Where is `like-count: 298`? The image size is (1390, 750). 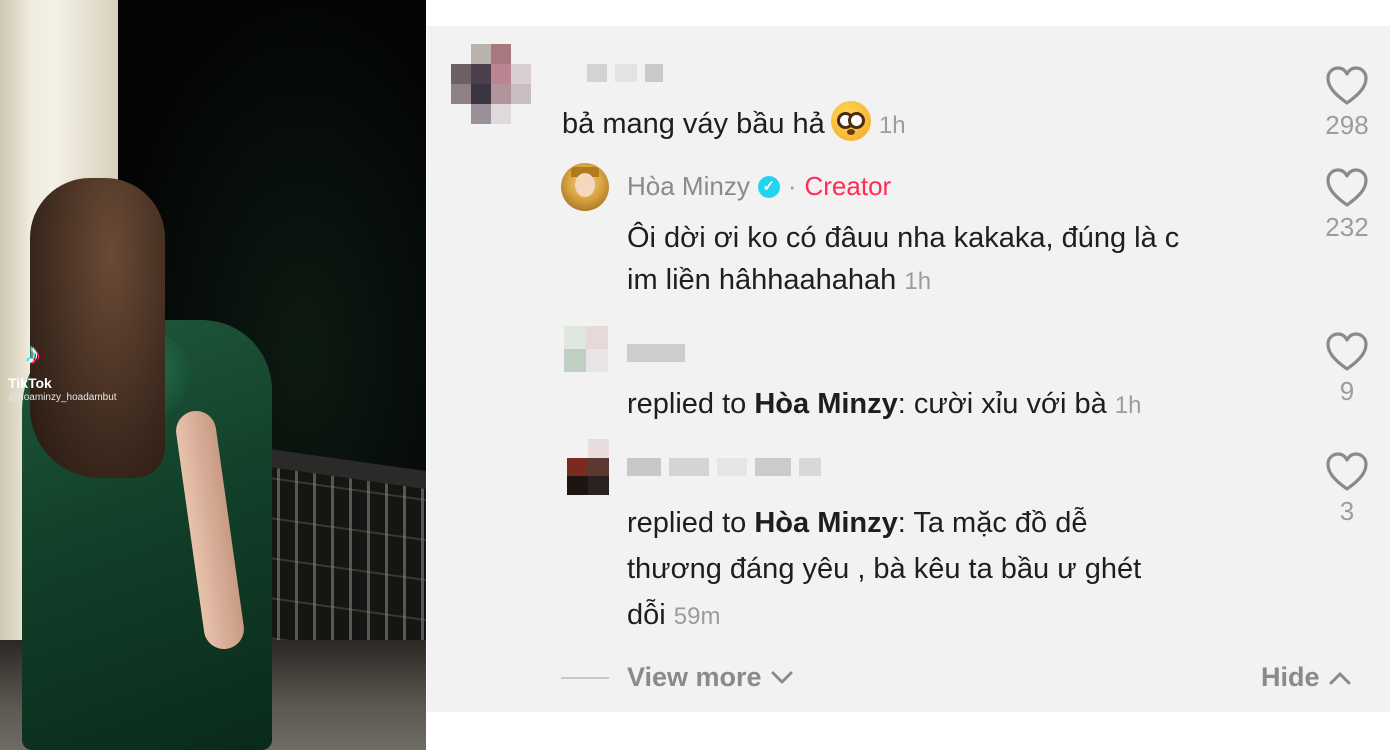
like-count: 298 is located at coordinates (1347, 125).